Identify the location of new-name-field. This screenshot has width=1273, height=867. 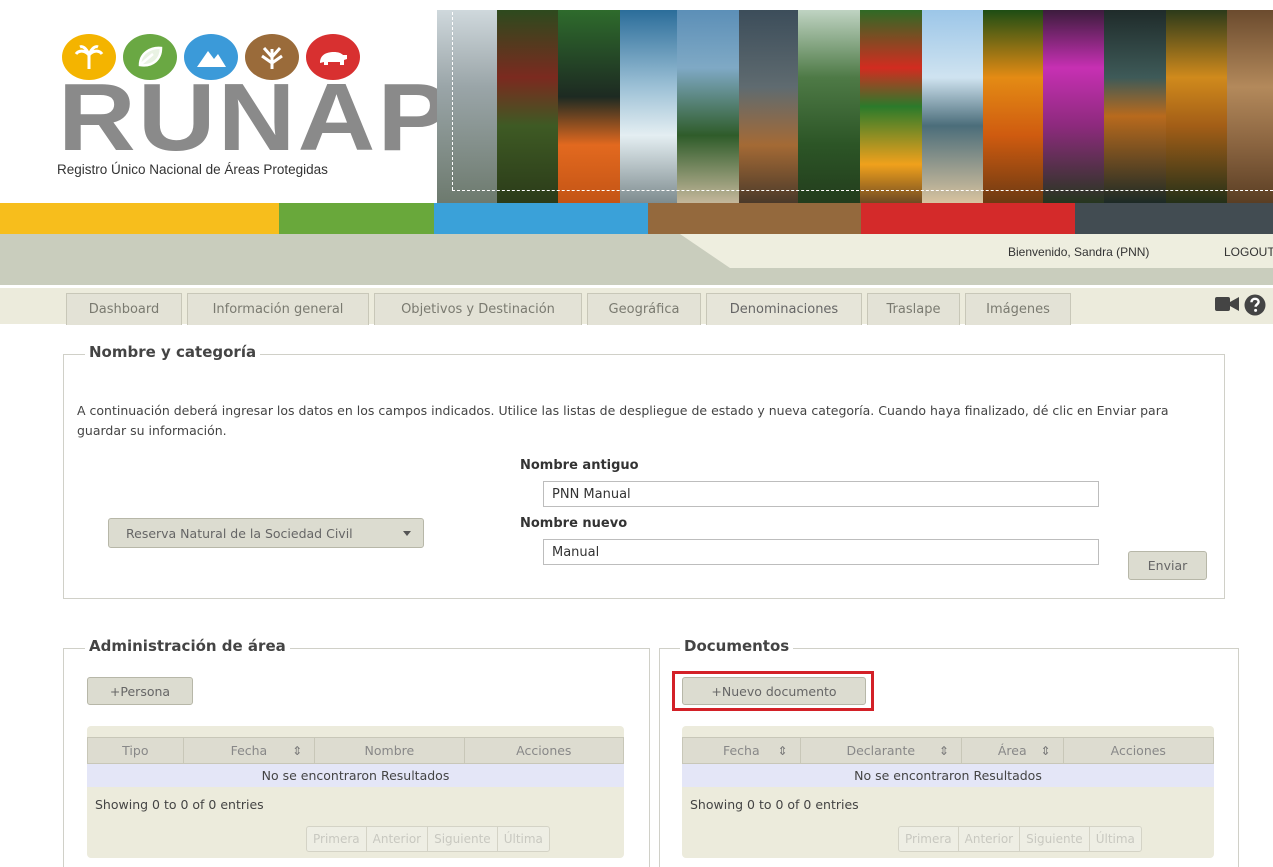
(821, 552).